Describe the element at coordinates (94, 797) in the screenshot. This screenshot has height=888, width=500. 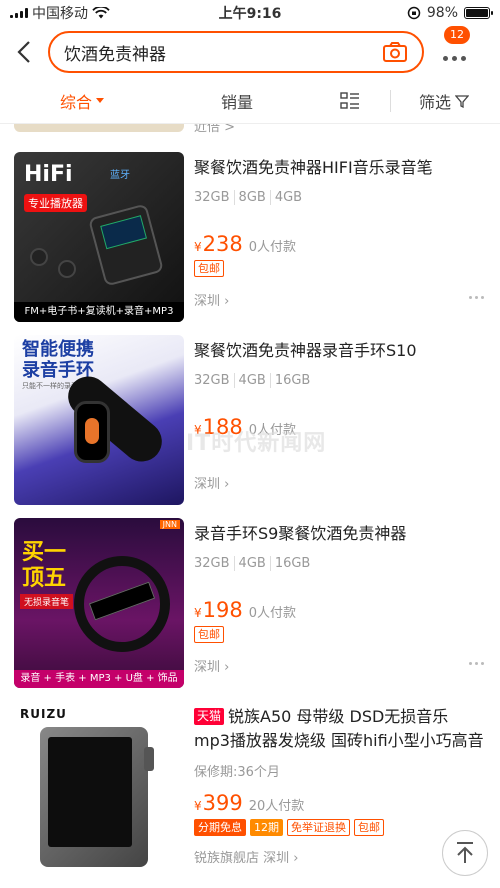
I see `music-player-graphic` at that location.